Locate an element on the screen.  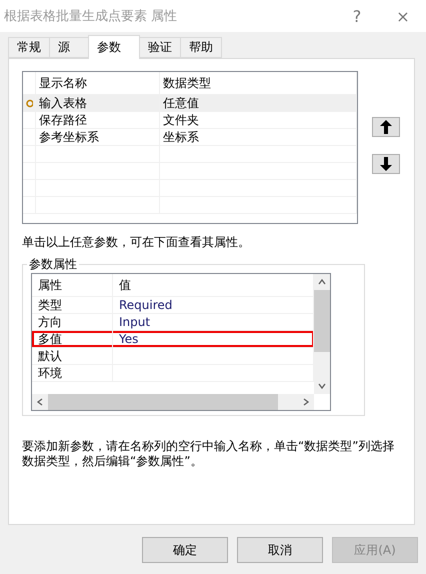
scroll-left-icon is located at coordinates (40, 402).